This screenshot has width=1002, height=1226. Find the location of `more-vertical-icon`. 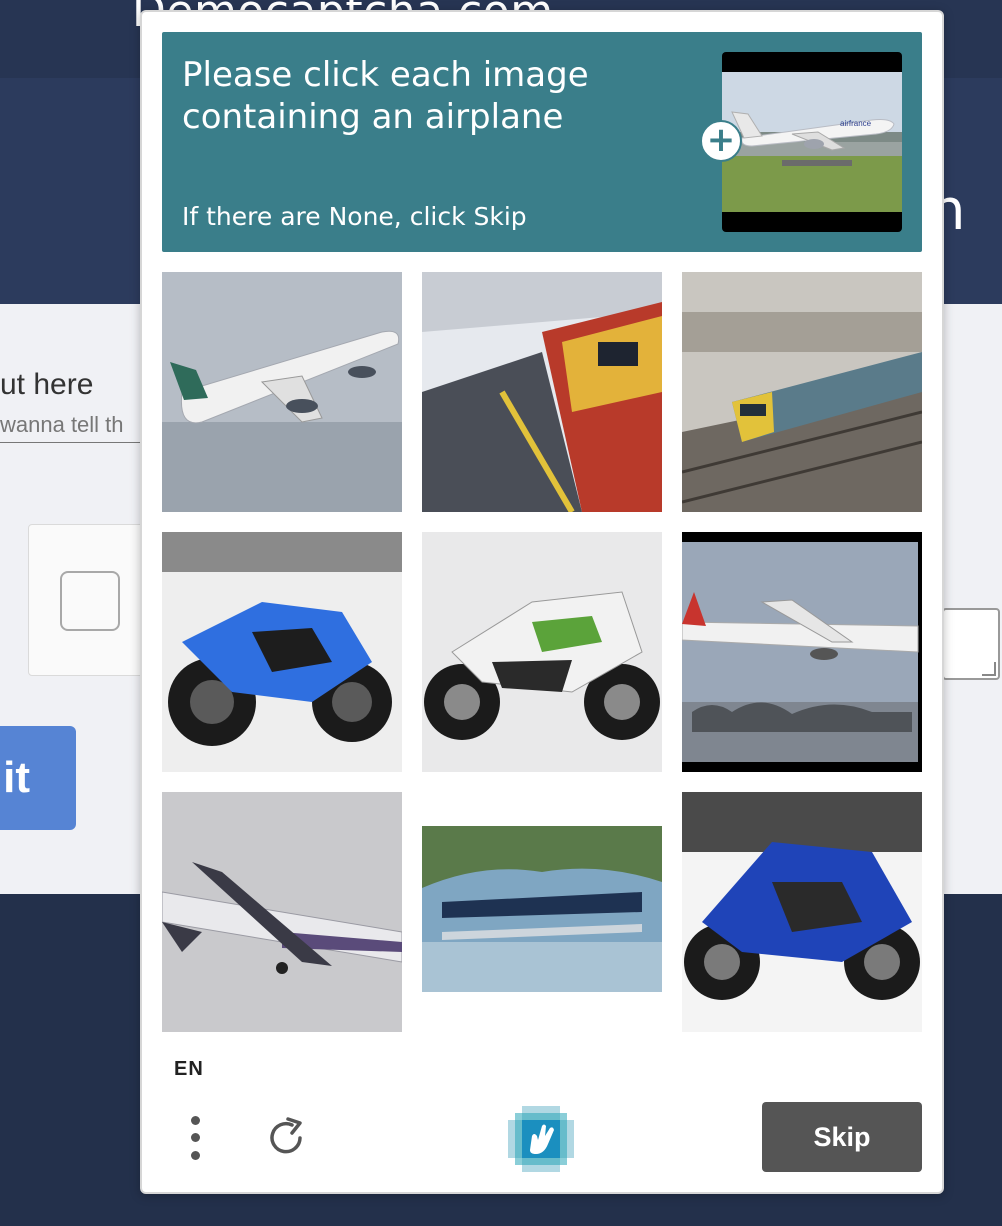

more-vertical-icon is located at coordinates (196, 1138).